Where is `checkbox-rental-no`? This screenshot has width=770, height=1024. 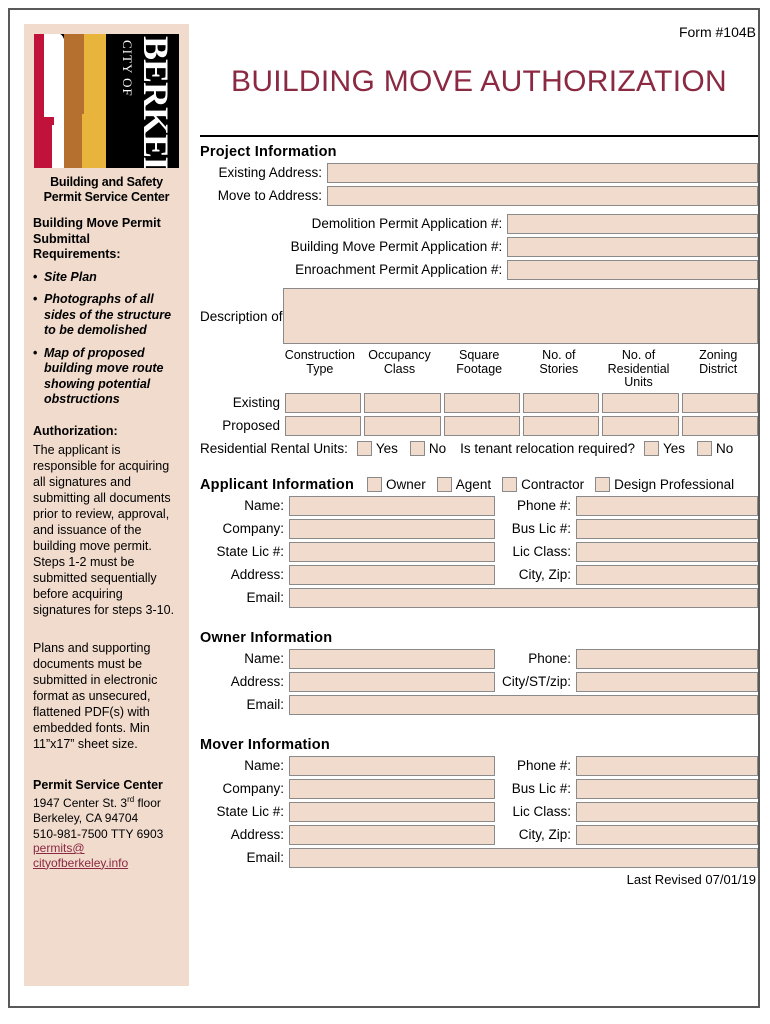
checkbox-rental-no is located at coordinates (417, 448).